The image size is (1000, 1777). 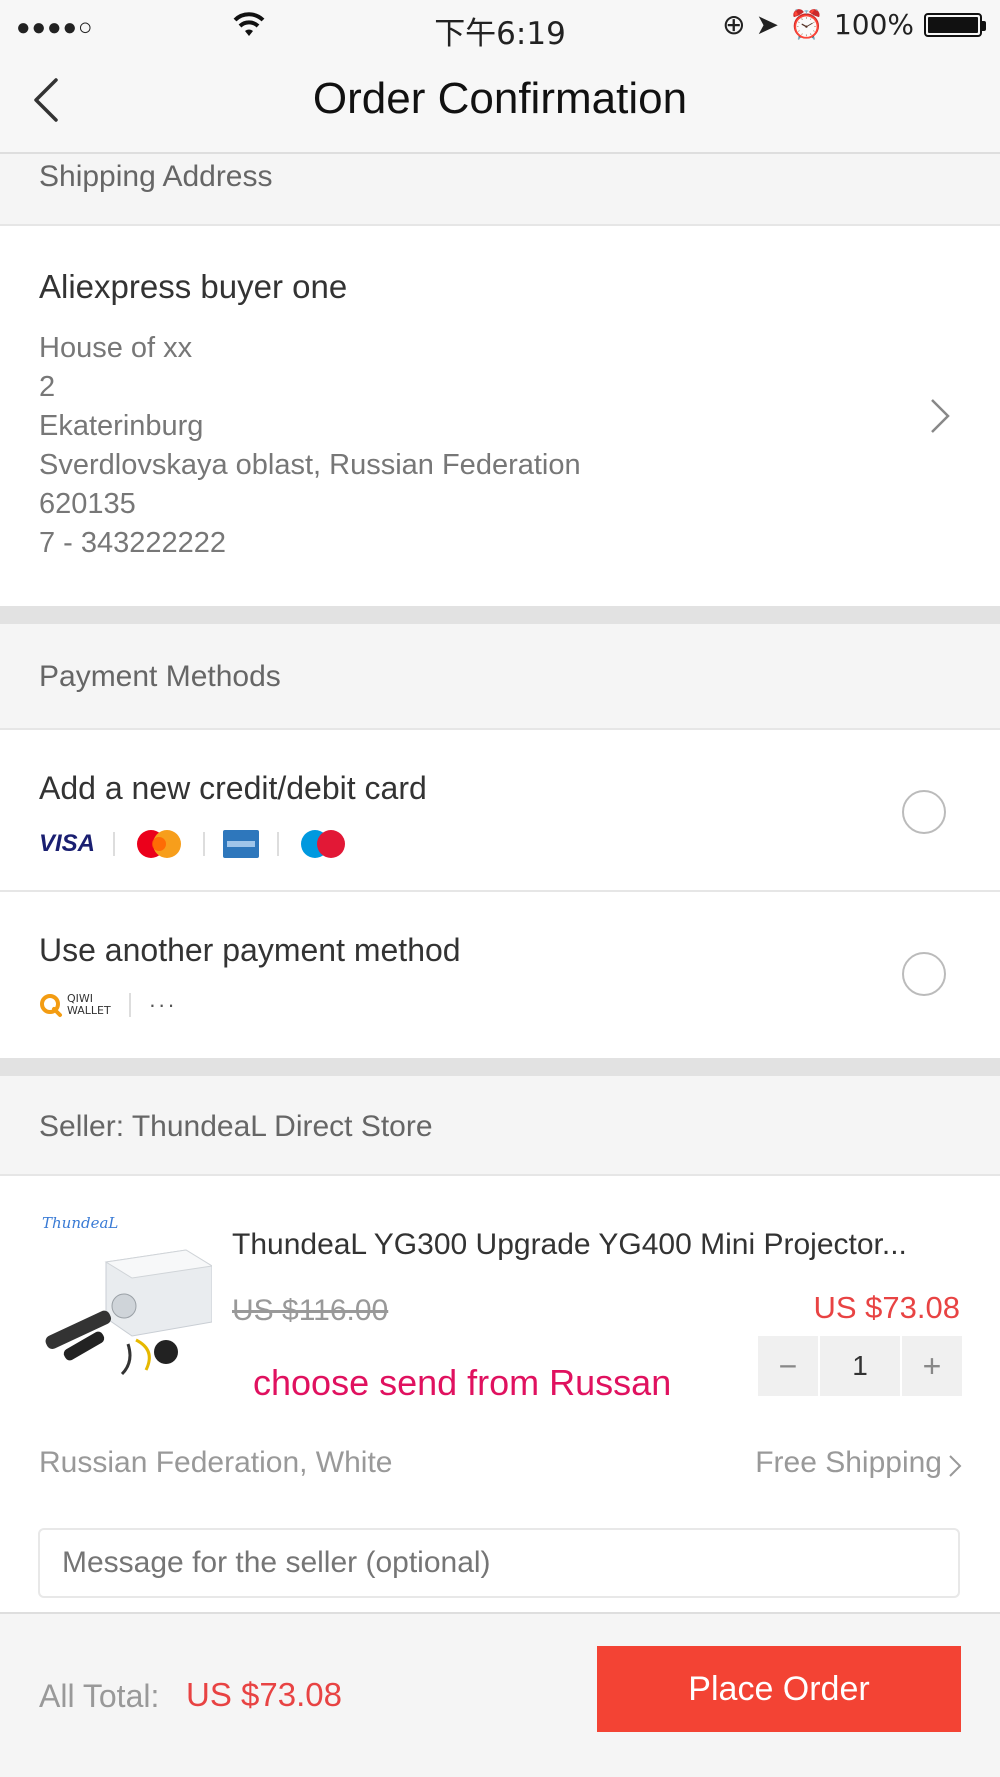 What do you see at coordinates (500, 26) in the screenshot?
I see `status-bar: ●●●●○ 下午6:19 ⊕ ➤ ⏰ 100%` at bounding box center [500, 26].